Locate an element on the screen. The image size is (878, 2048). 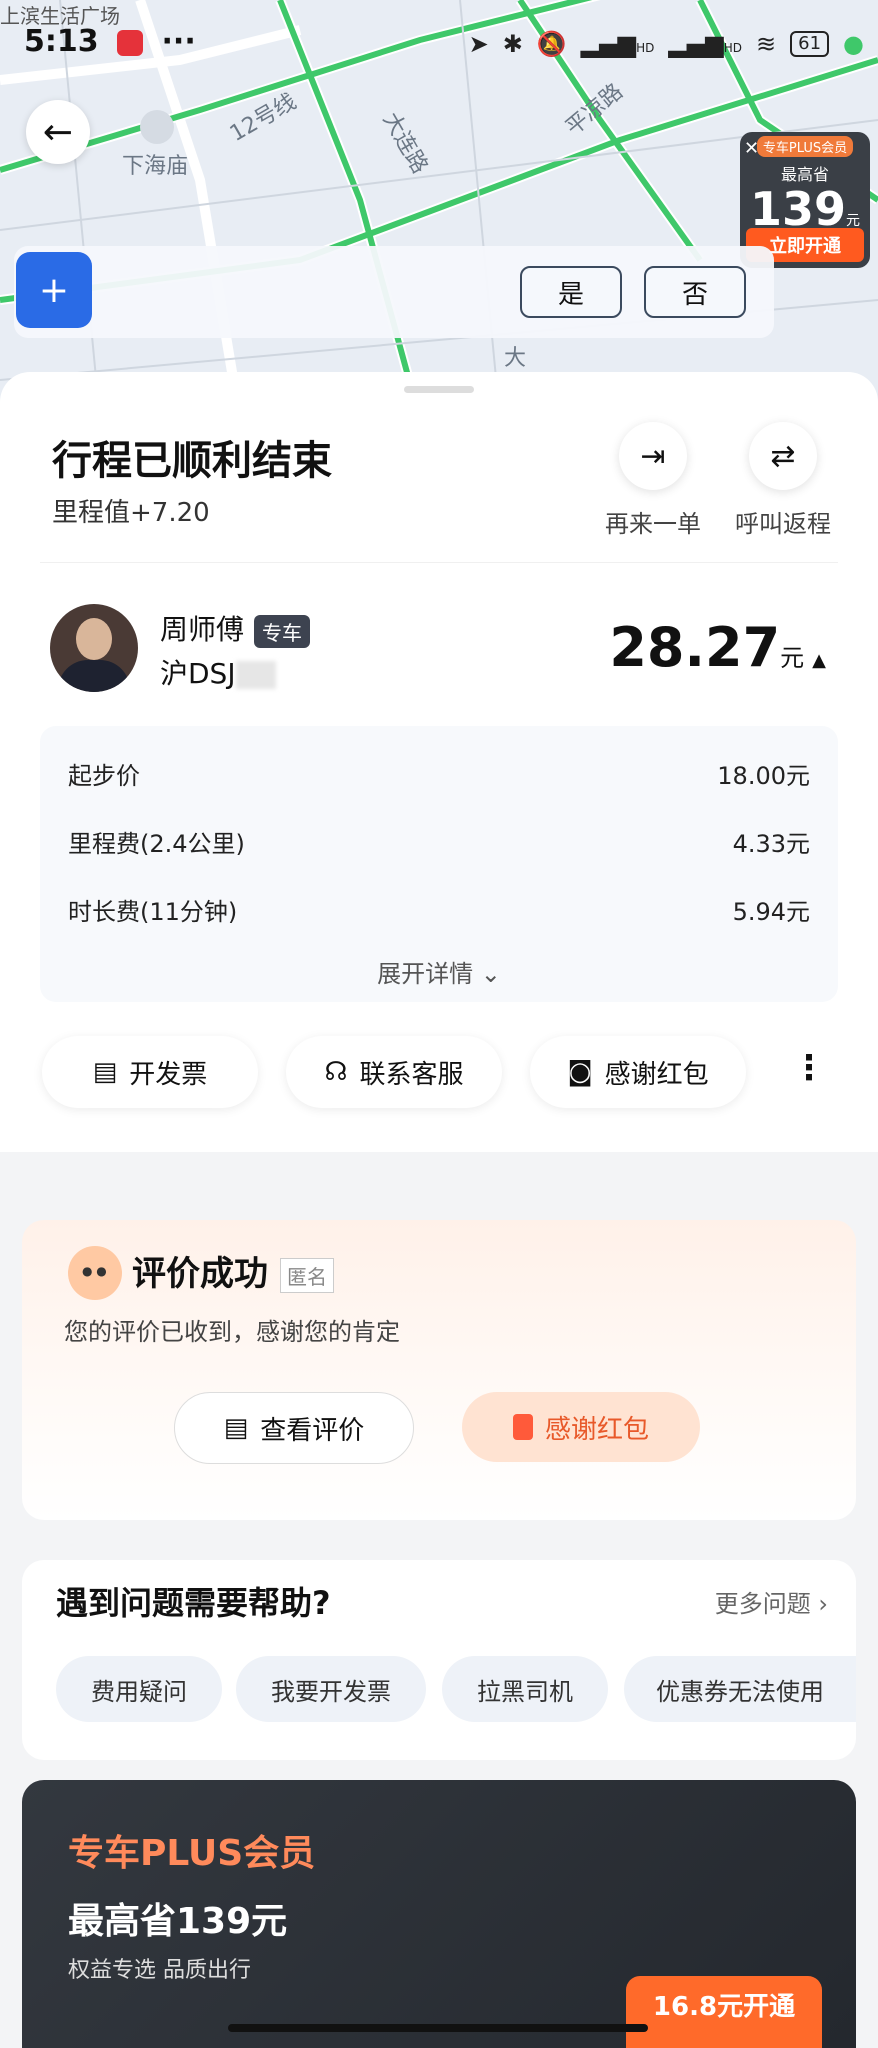
fare-row: 里程费(2.4公里) 4.33元 is located at coordinates (439, 844).